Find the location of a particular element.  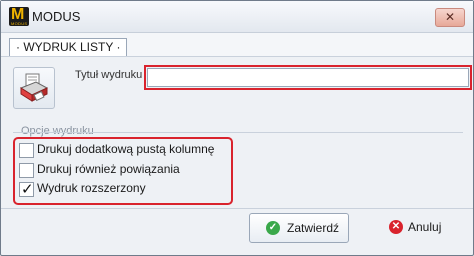

title-input is located at coordinates (308, 77).